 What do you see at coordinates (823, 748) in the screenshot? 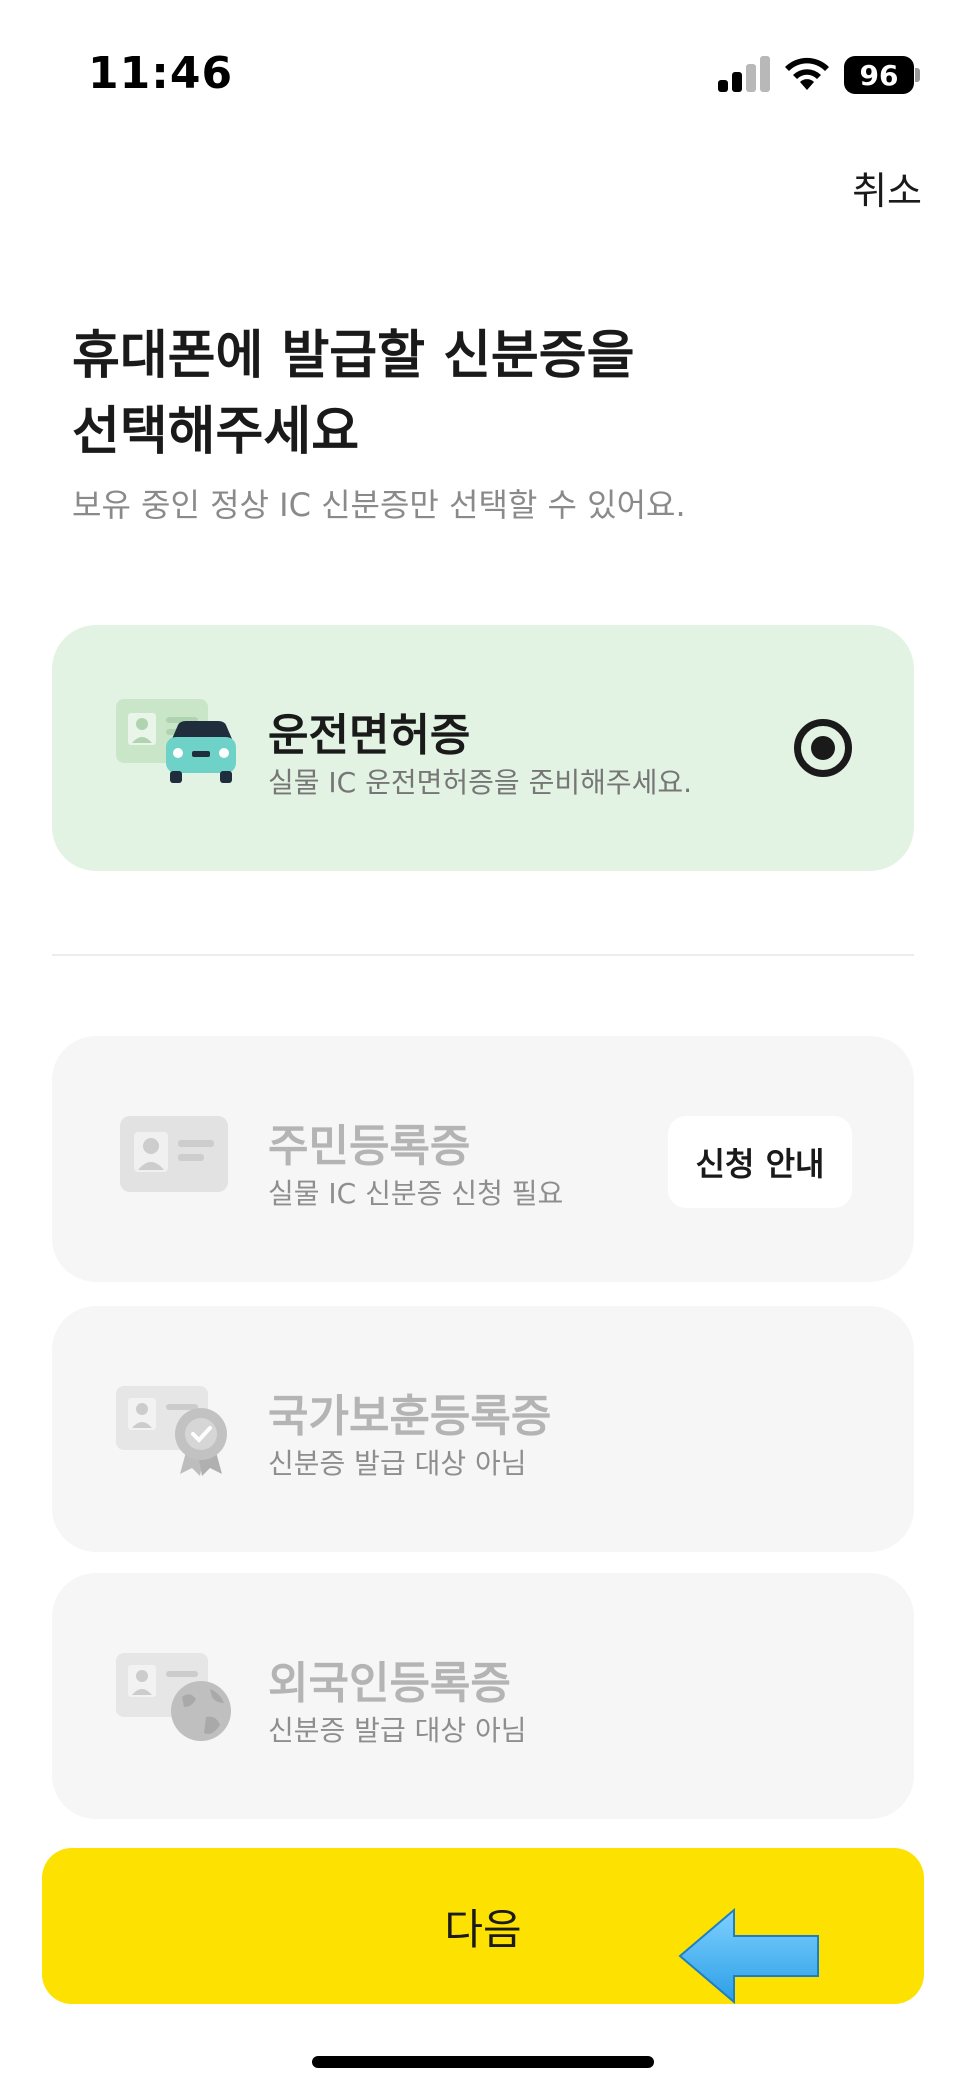
I see `radio-selected-icon` at bounding box center [823, 748].